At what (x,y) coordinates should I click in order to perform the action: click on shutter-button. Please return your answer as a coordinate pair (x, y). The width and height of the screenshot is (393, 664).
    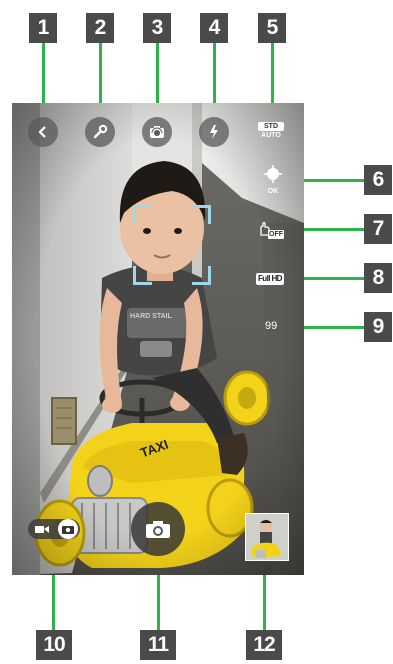
    Looking at the image, I should click on (158, 529).